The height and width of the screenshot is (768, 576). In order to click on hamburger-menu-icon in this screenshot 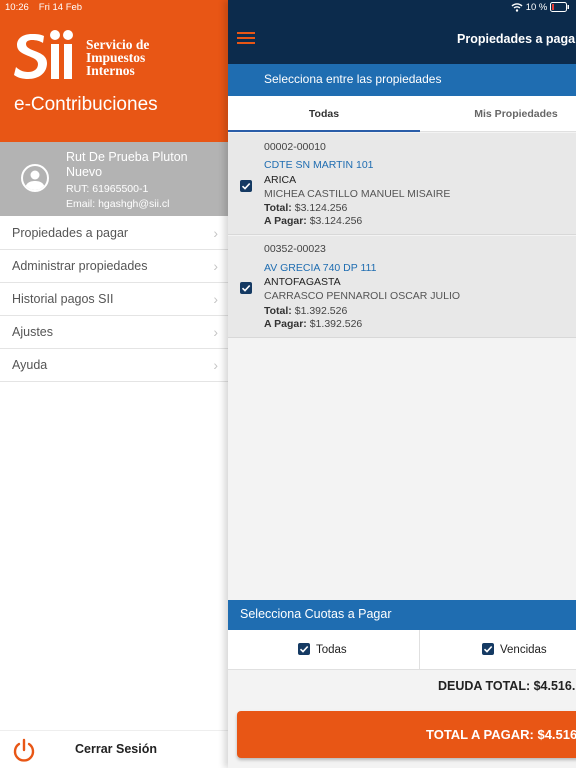, I will do `click(246, 39)`.